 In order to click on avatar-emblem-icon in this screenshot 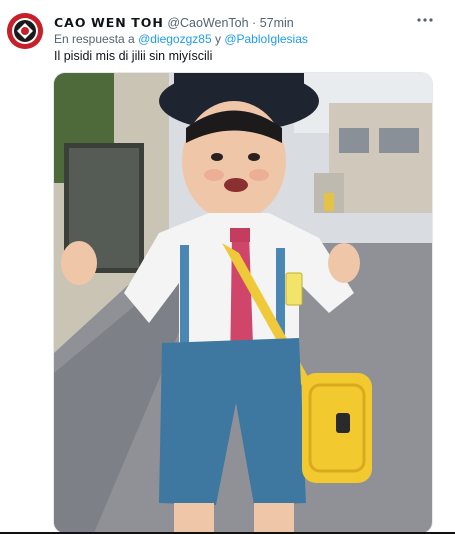, I will do `click(25, 31)`.